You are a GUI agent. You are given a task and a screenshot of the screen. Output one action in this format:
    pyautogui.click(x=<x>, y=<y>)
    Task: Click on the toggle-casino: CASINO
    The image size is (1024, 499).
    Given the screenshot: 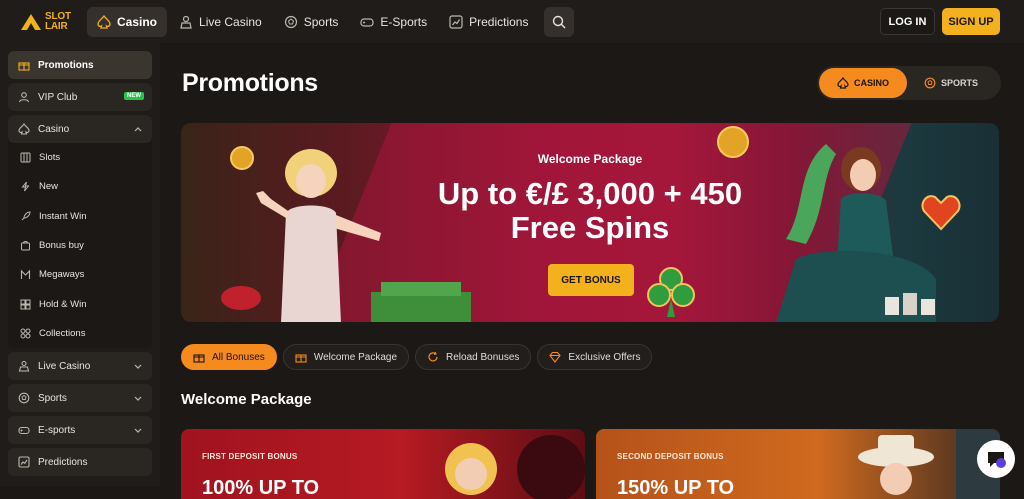 What is the action you would take?
    pyautogui.click(x=863, y=83)
    